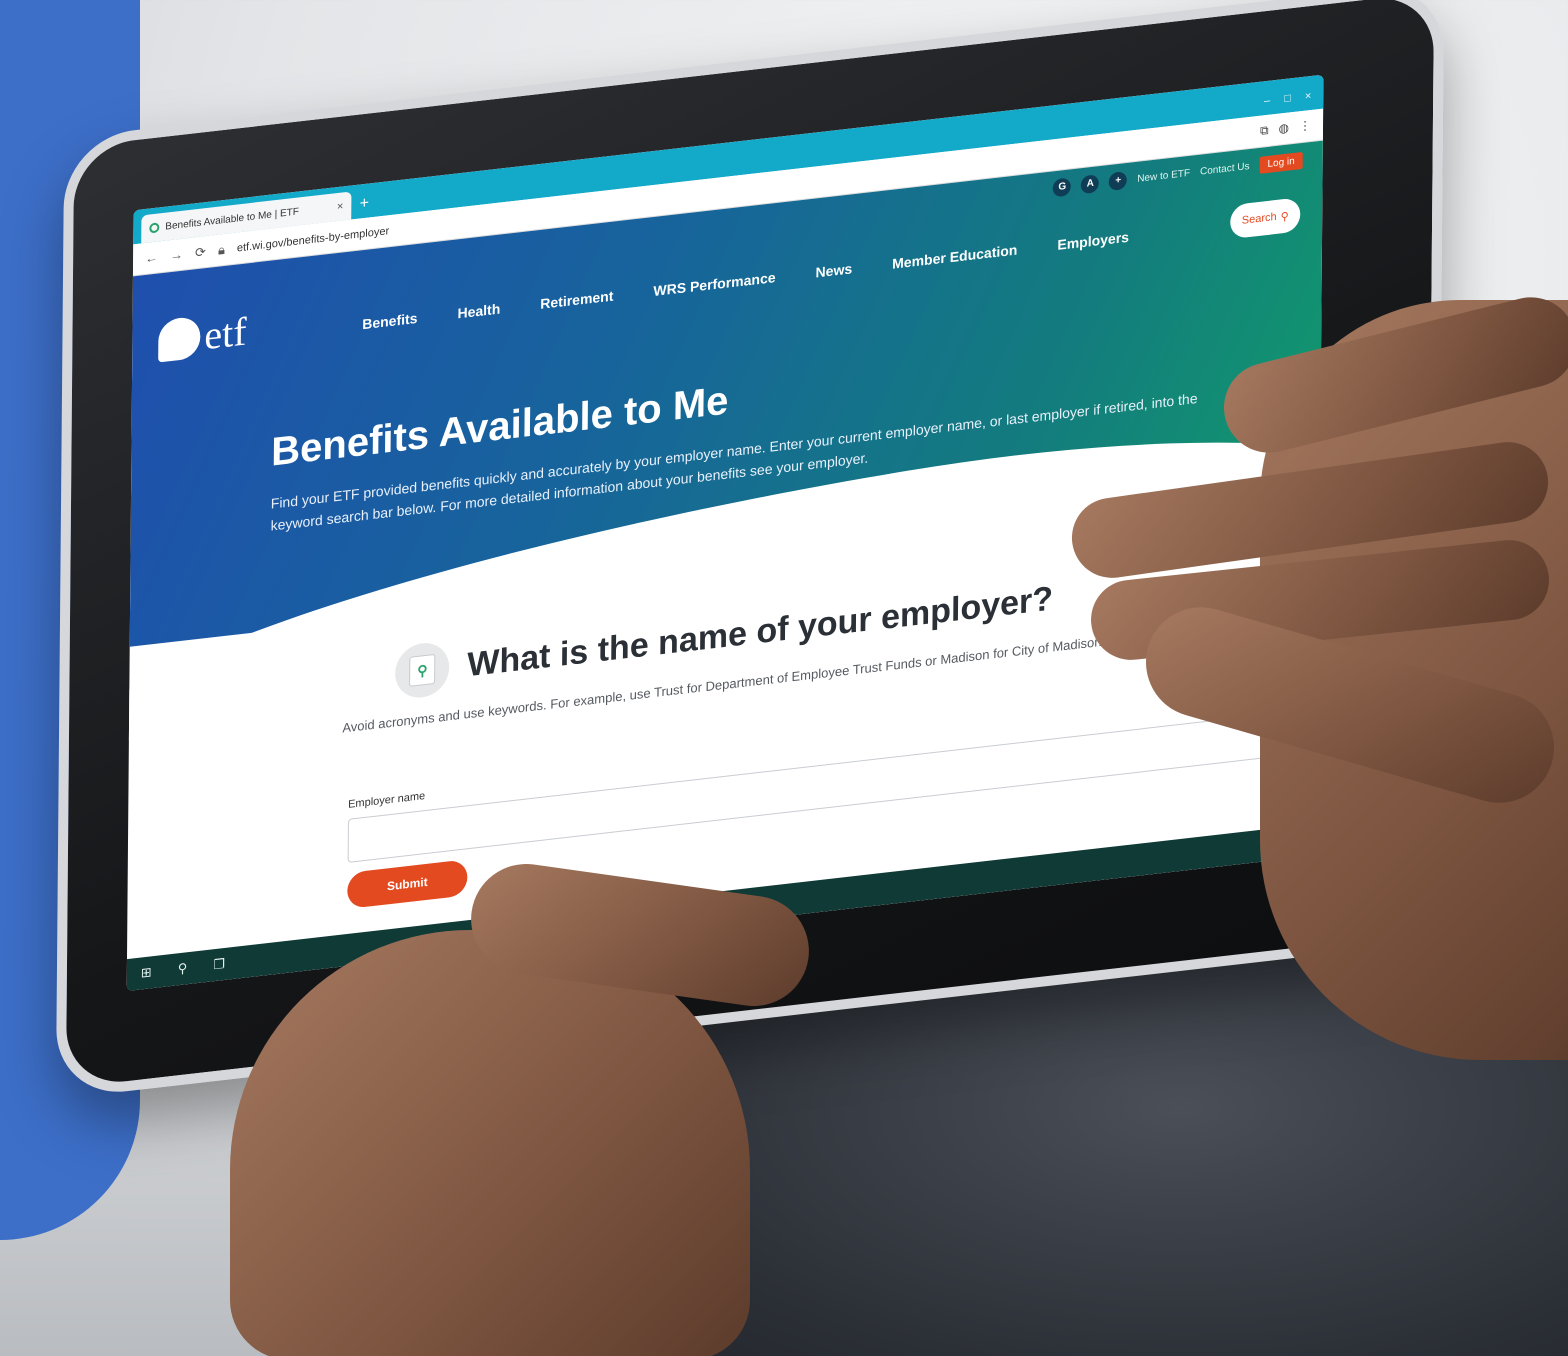 Image resolution: width=1568 pixels, height=1356 pixels. What do you see at coordinates (1267, 101) in the screenshot?
I see `minimize-button: –` at bounding box center [1267, 101].